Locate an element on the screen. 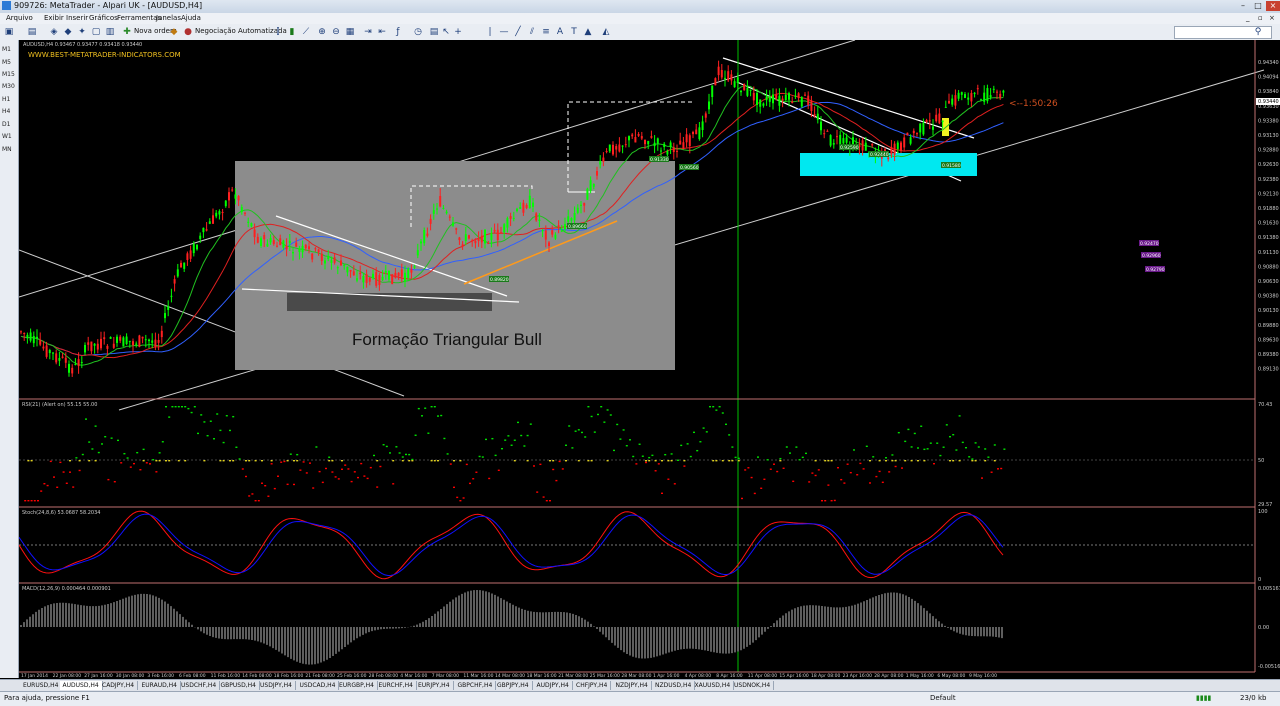 The height and width of the screenshot is (706, 1280). zoom-in-icon: ⊕ is located at coordinates (322, 32).